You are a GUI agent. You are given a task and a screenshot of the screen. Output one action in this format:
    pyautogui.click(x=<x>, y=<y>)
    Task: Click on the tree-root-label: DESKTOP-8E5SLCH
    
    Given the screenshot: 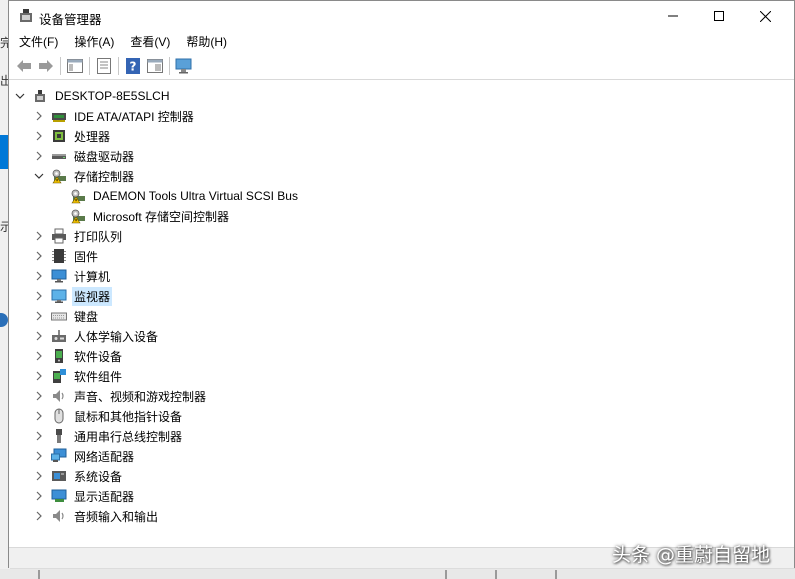 What is the action you would take?
    pyautogui.click(x=112, y=96)
    